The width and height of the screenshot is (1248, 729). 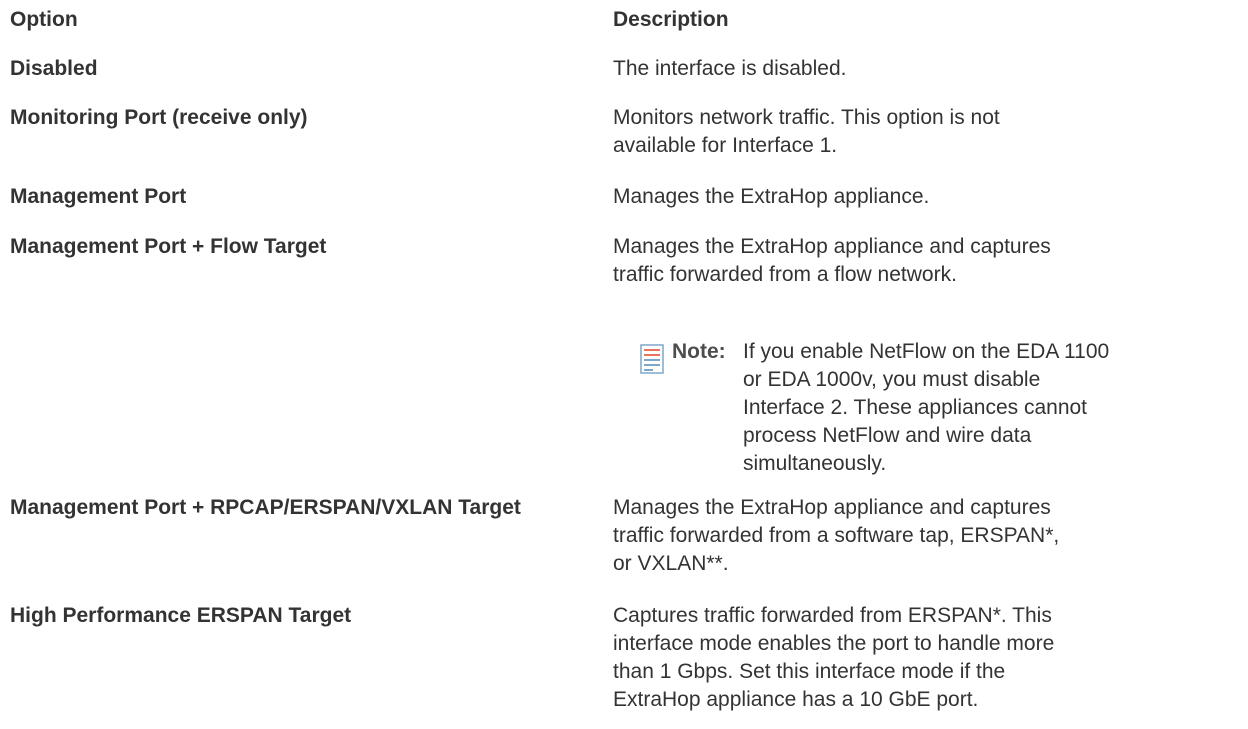 What do you see at coordinates (98, 196) in the screenshot?
I see `option-management-port: Management Port` at bounding box center [98, 196].